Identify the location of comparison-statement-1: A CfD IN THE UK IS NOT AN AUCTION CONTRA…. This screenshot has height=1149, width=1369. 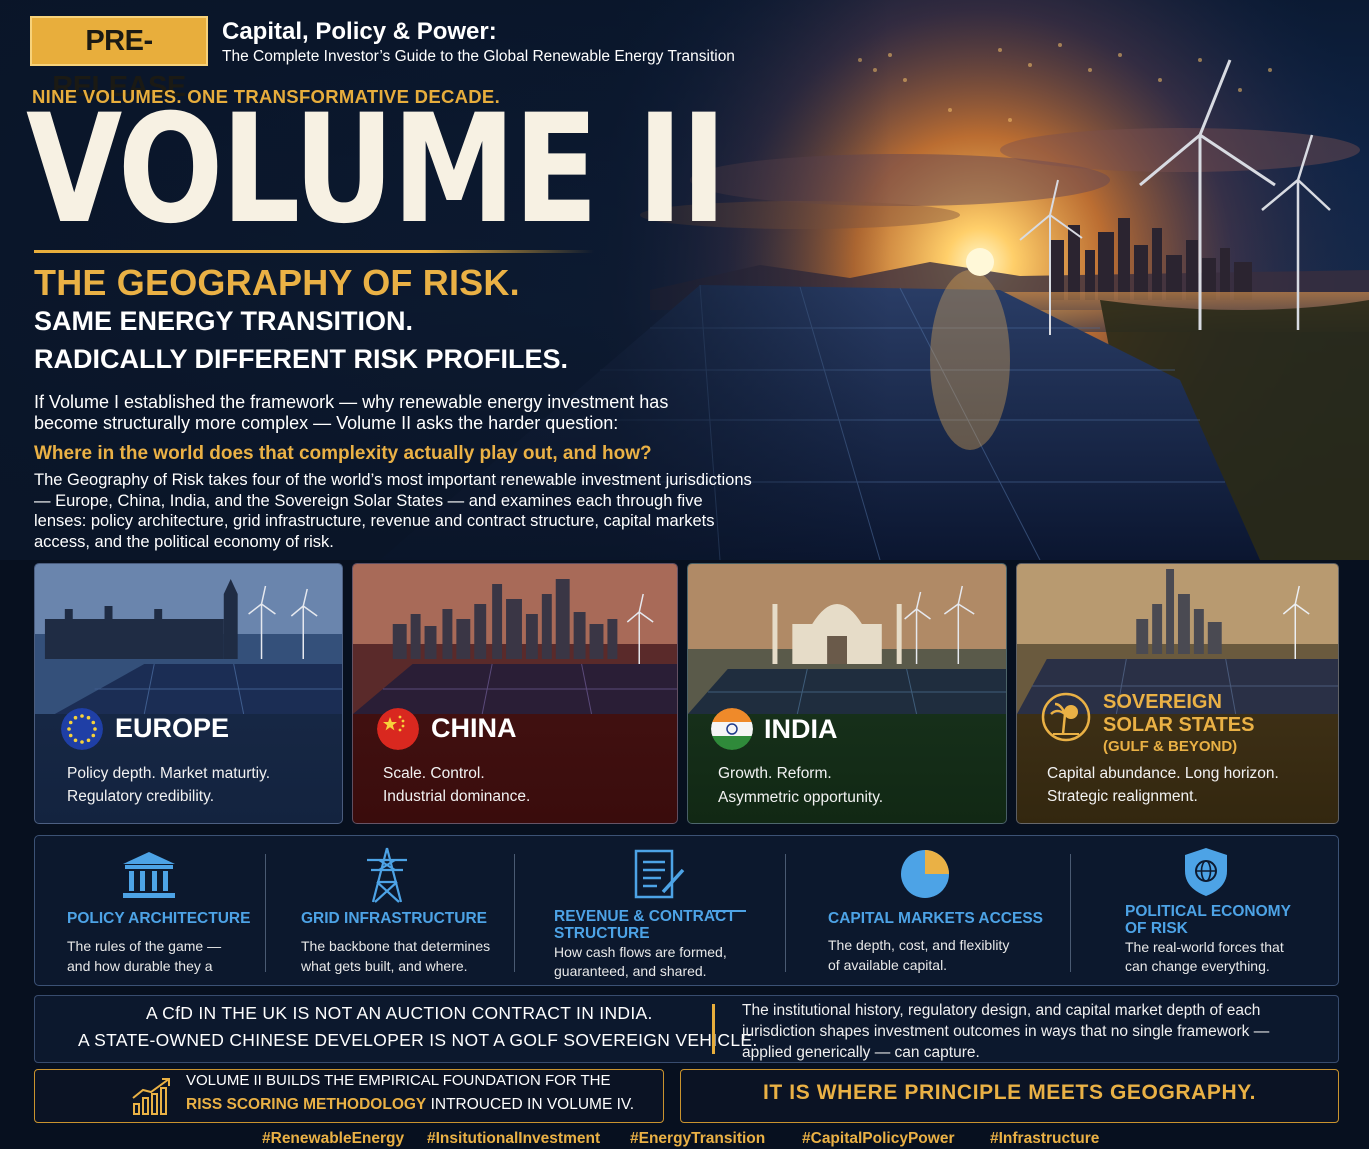
(399, 1013).